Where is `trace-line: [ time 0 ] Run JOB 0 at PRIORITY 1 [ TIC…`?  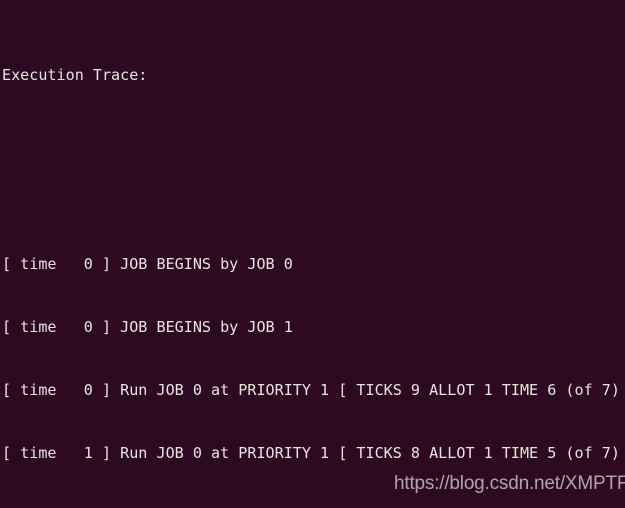
trace-line: [ time 0 ] Run JOB 0 at PRIORITY 1 [ TIC… is located at coordinates (313, 390).